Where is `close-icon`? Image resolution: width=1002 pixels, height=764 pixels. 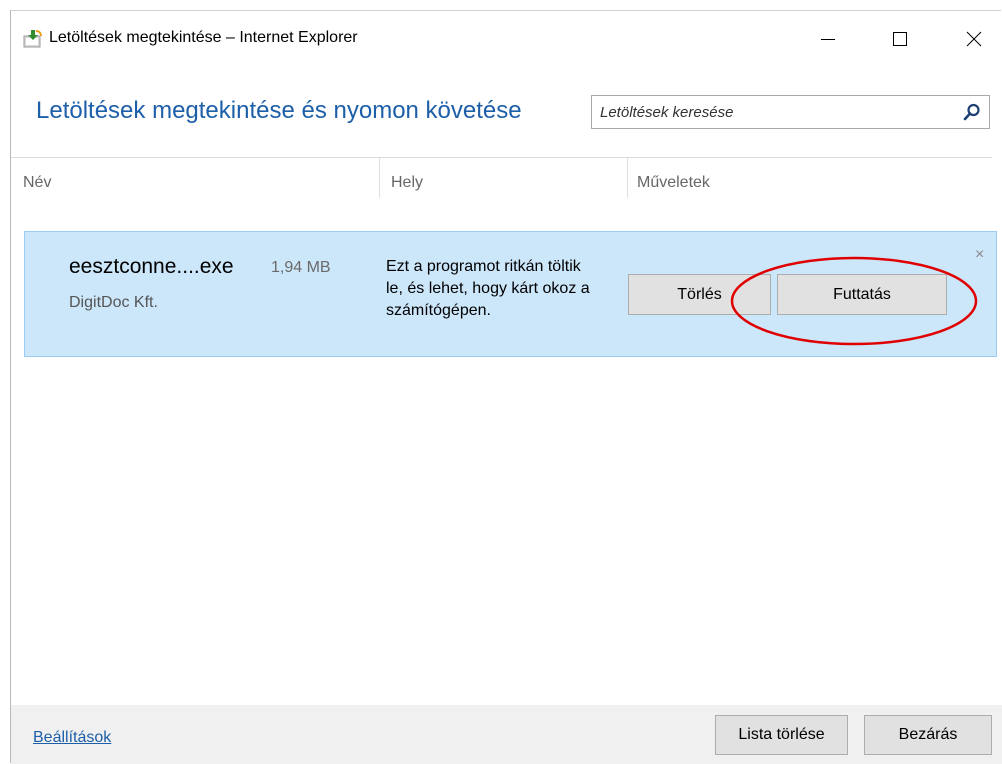
close-icon is located at coordinates (974, 39).